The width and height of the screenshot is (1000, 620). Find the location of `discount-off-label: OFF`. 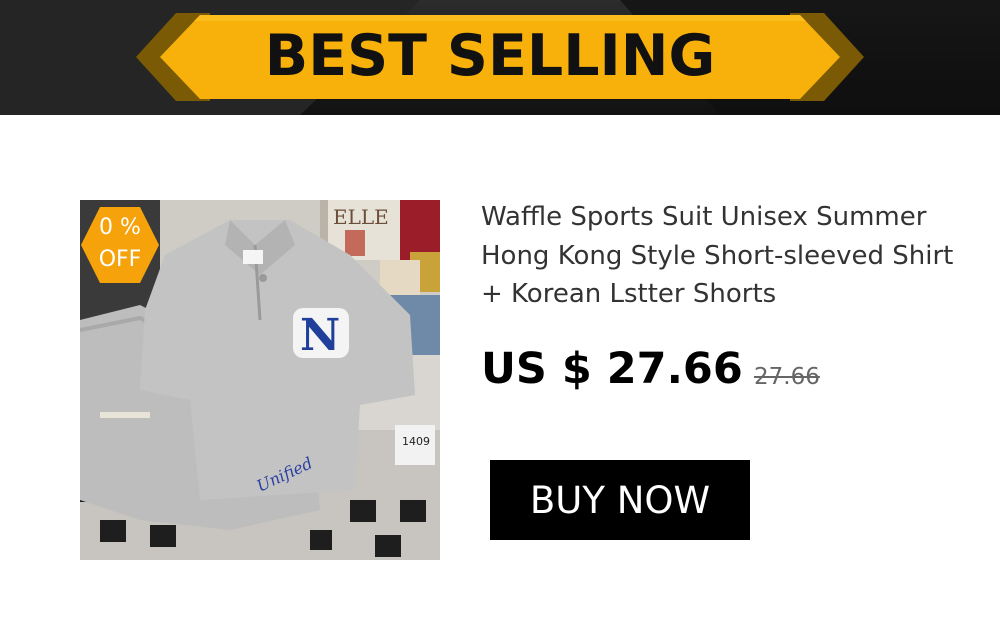

discount-off-label: OFF is located at coordinates (120, 259).